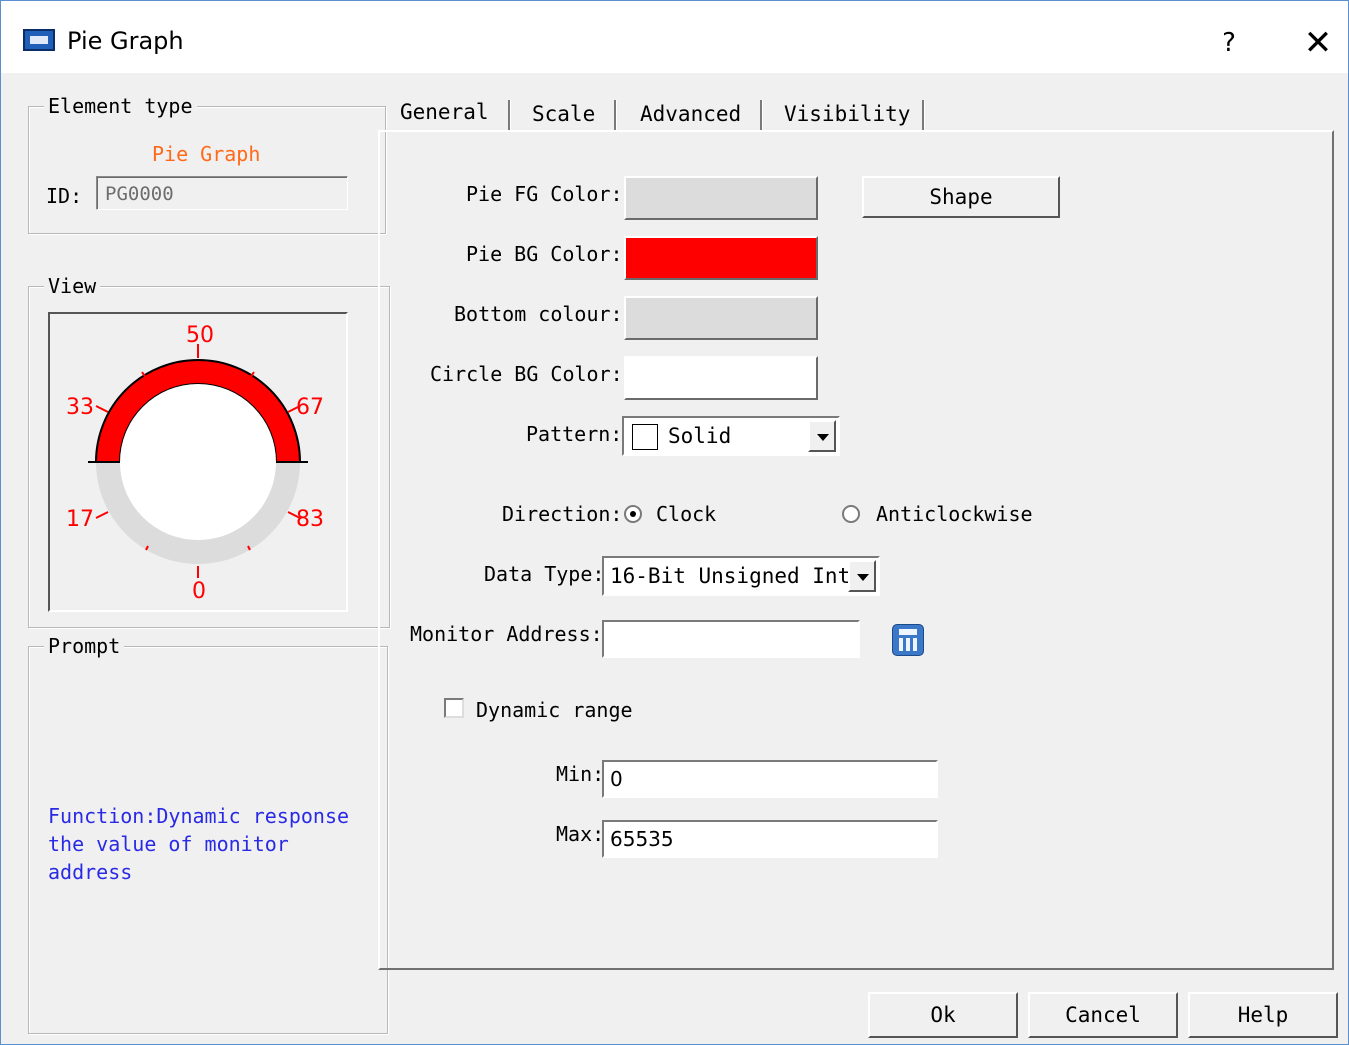 The width and height of the screenshot is (1349, 1045). I want to click on calculator-icon, so click(908, 640).